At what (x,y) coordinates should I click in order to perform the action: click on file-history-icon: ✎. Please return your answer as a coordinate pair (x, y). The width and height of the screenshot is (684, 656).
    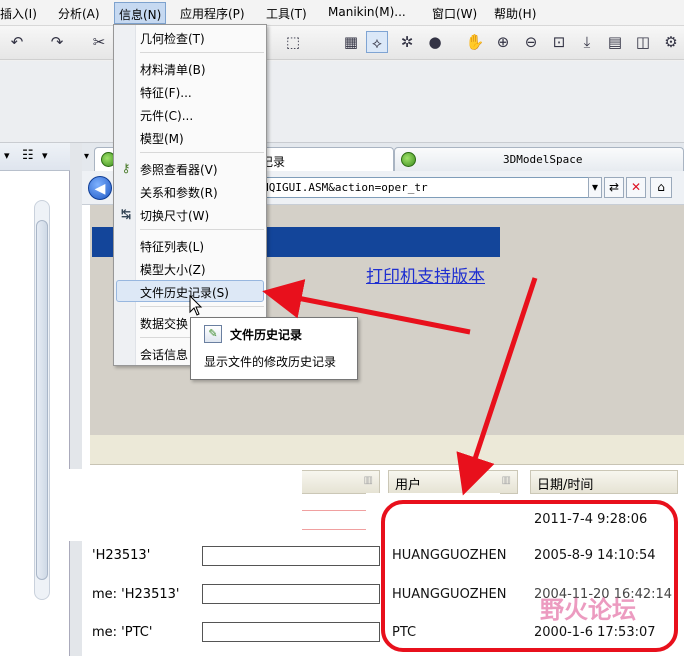
    Looking at the image, I should click on (213, 334).